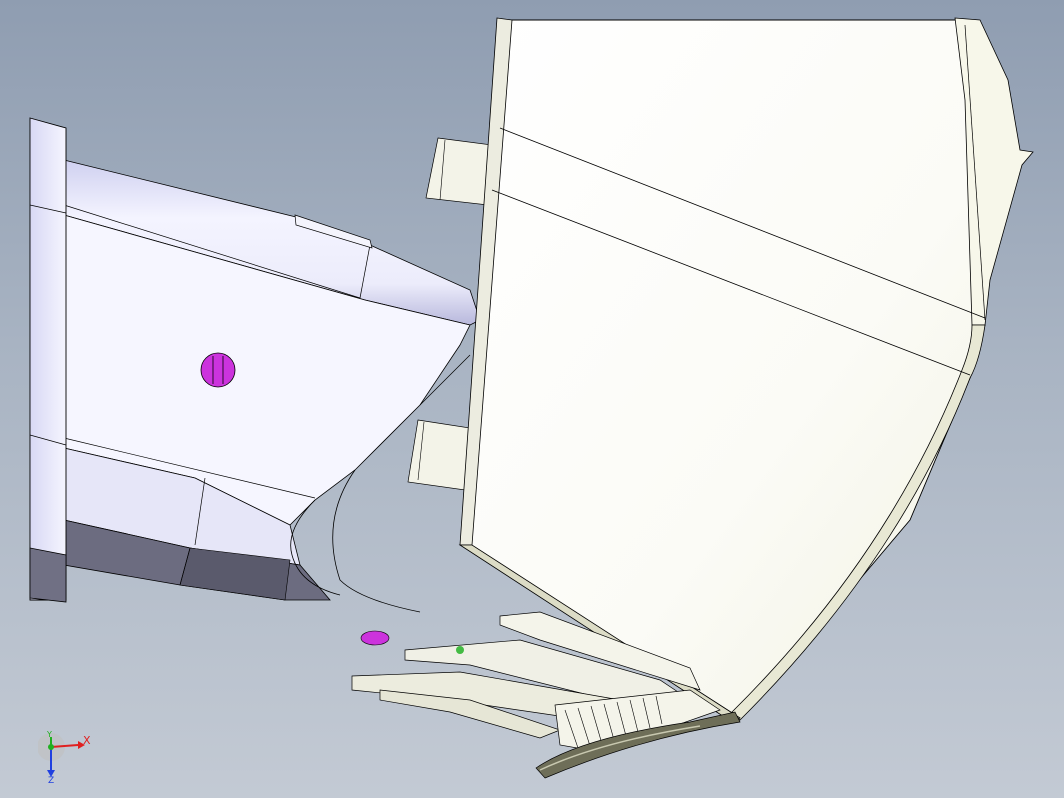  Describe the element at coordinates (48, 359) in the screenshot. I see `duct-flange` at that location.